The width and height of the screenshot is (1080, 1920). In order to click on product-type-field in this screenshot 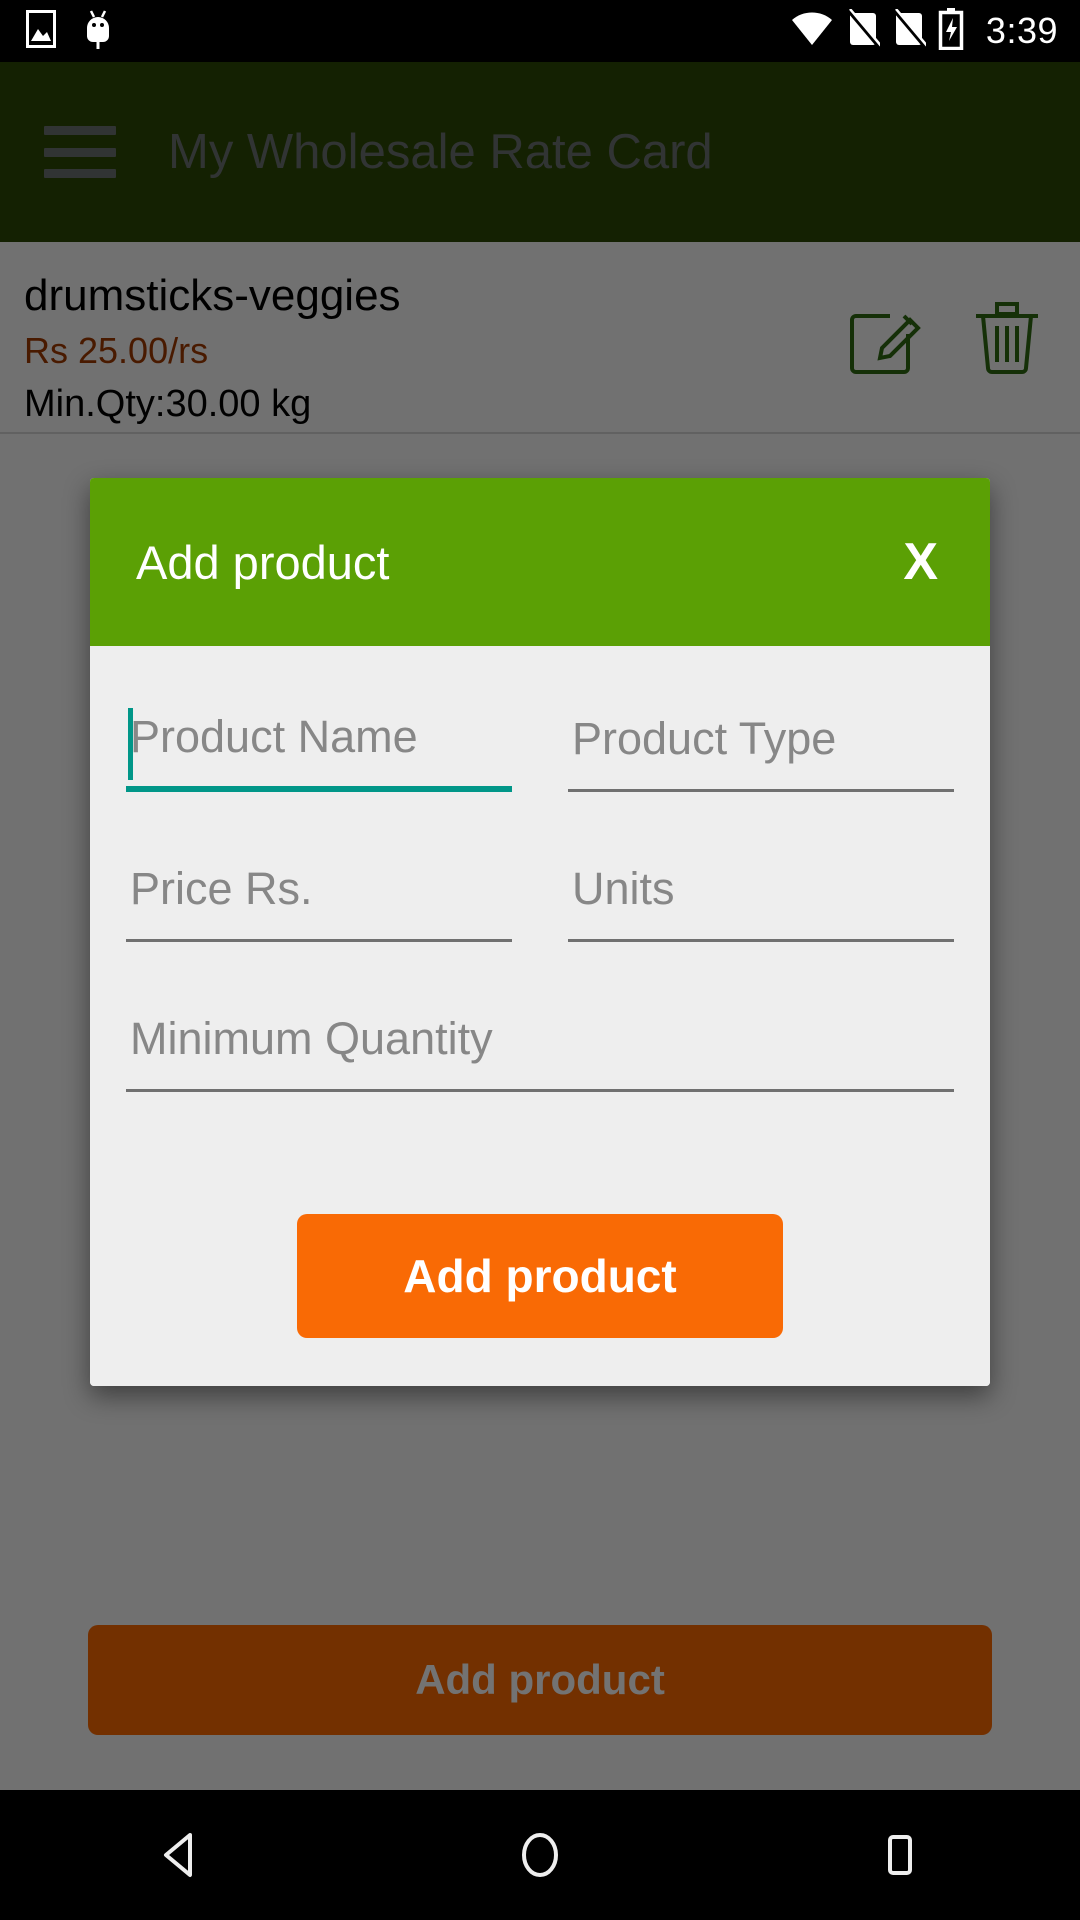, I will do `click(761, 777)`.